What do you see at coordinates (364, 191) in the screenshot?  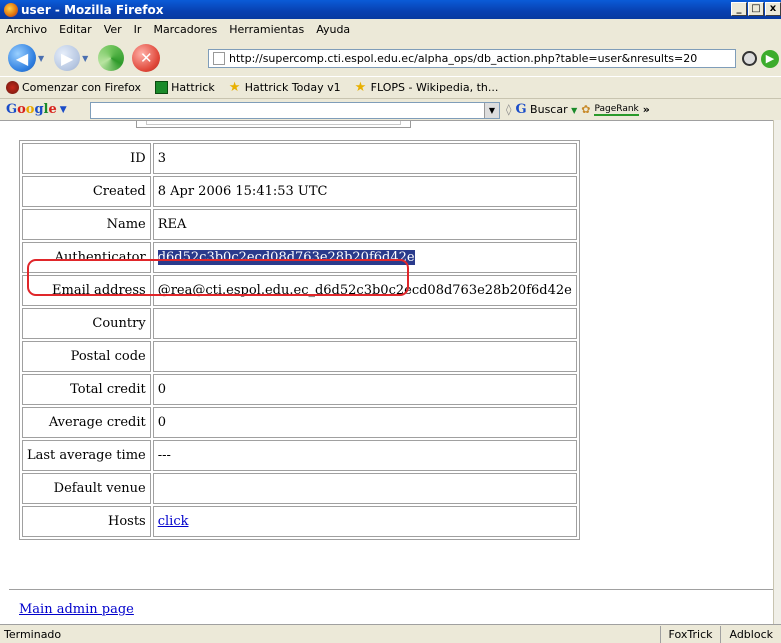 I see `field-value: 8 Apr 2006 15:41:53 UTC` at bounding box center [364, 191].